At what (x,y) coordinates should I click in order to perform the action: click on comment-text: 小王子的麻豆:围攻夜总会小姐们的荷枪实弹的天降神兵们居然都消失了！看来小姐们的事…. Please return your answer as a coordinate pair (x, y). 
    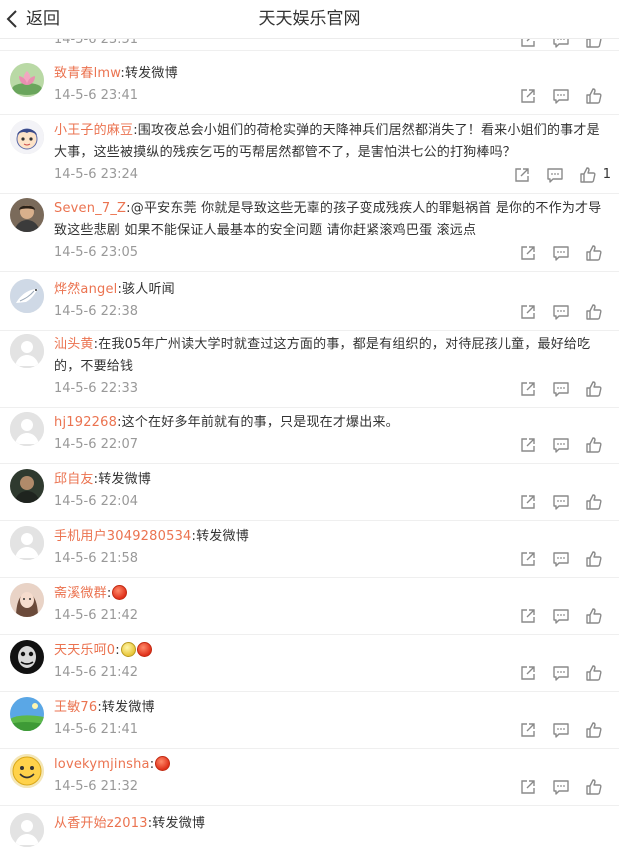
    Looking at the image, I should click on (332, 142).